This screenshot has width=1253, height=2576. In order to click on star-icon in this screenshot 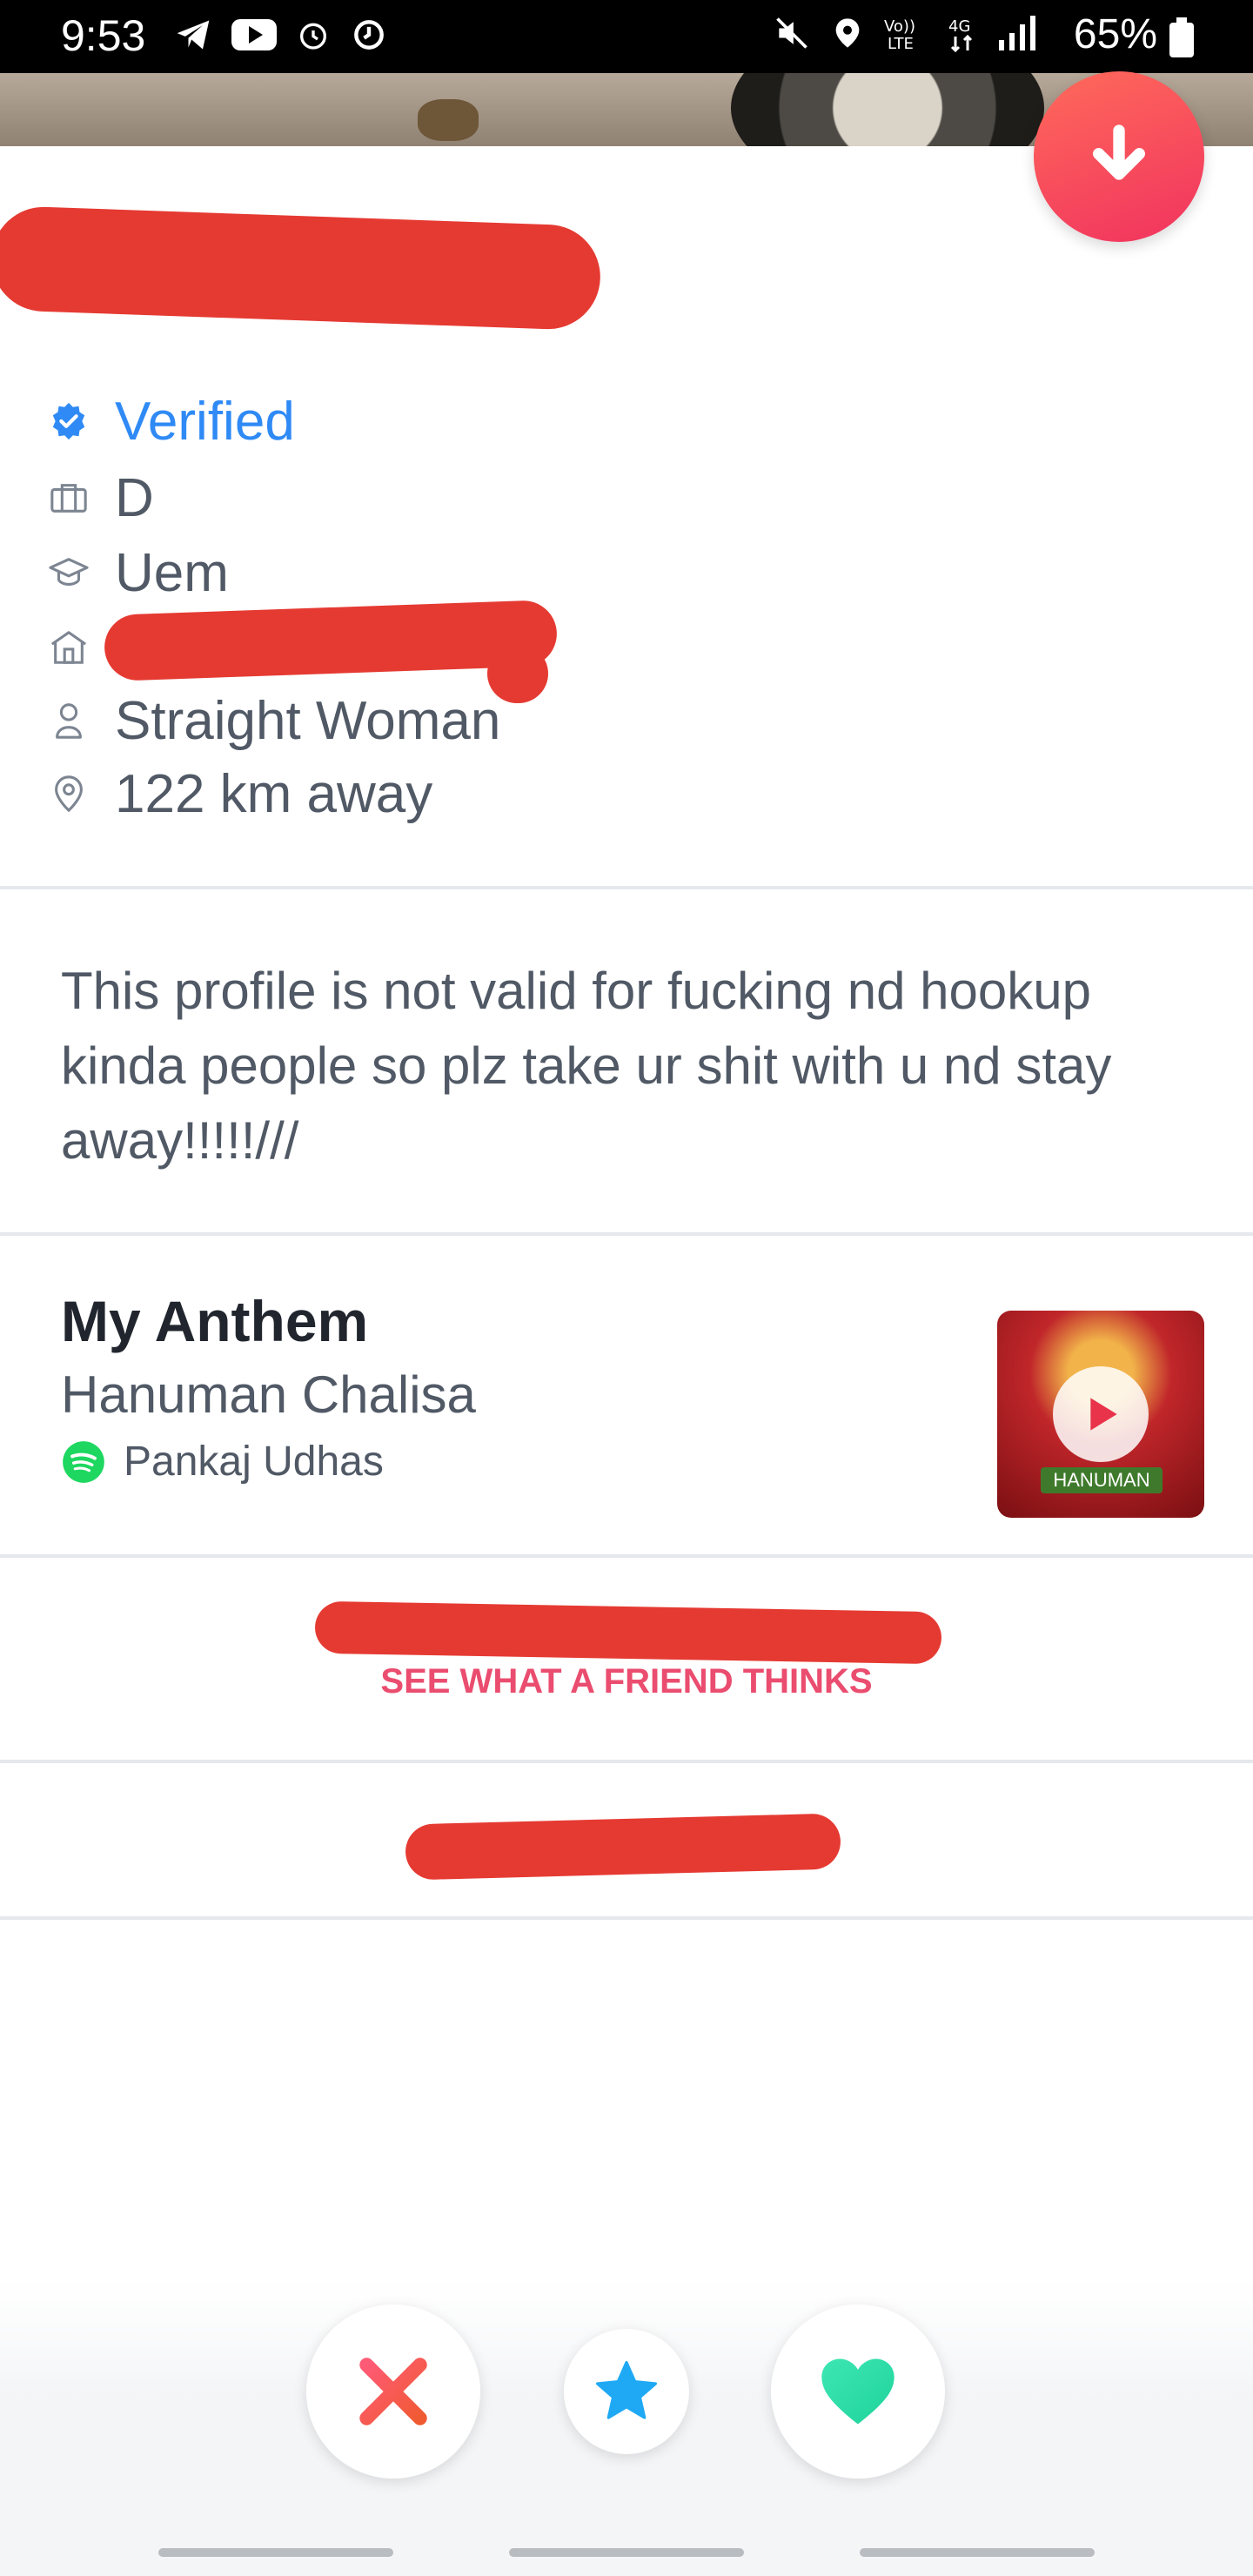, I will do `click(626, 2390)`.